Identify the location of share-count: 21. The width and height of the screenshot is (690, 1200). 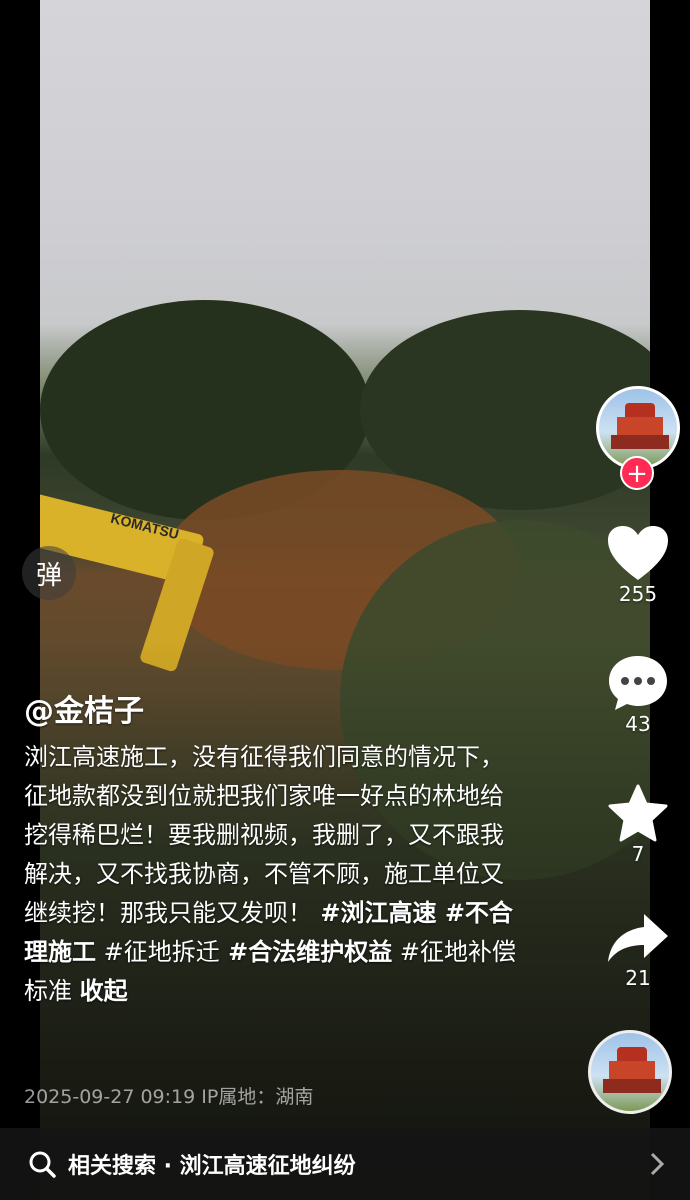
(638, 978).